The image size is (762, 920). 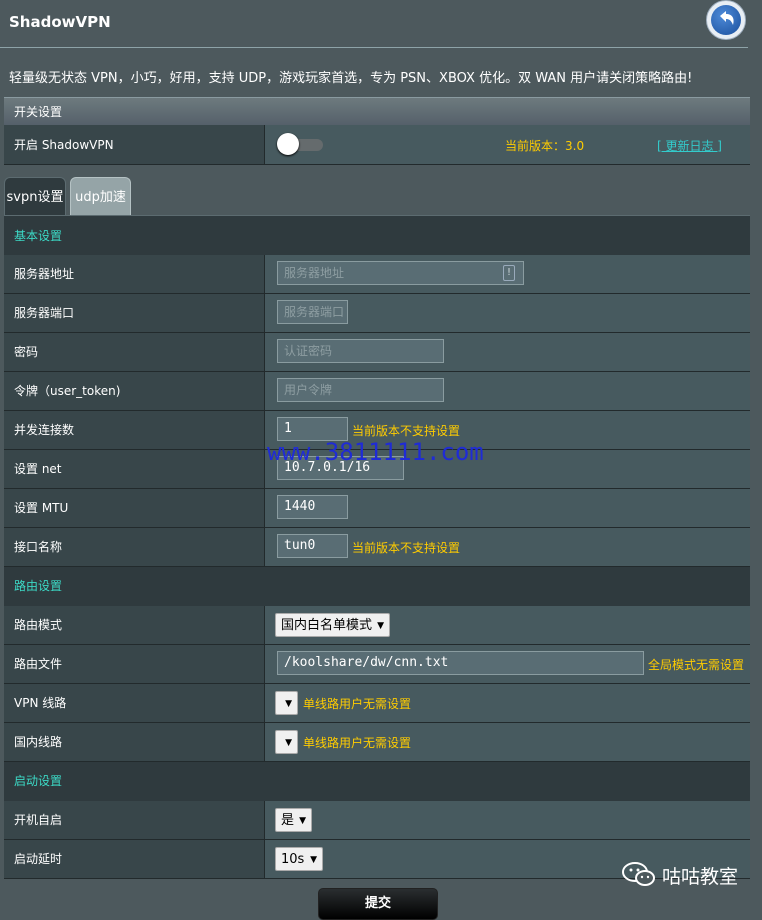 I want to click on return-arrow-icon, so click(x=727, y=18).